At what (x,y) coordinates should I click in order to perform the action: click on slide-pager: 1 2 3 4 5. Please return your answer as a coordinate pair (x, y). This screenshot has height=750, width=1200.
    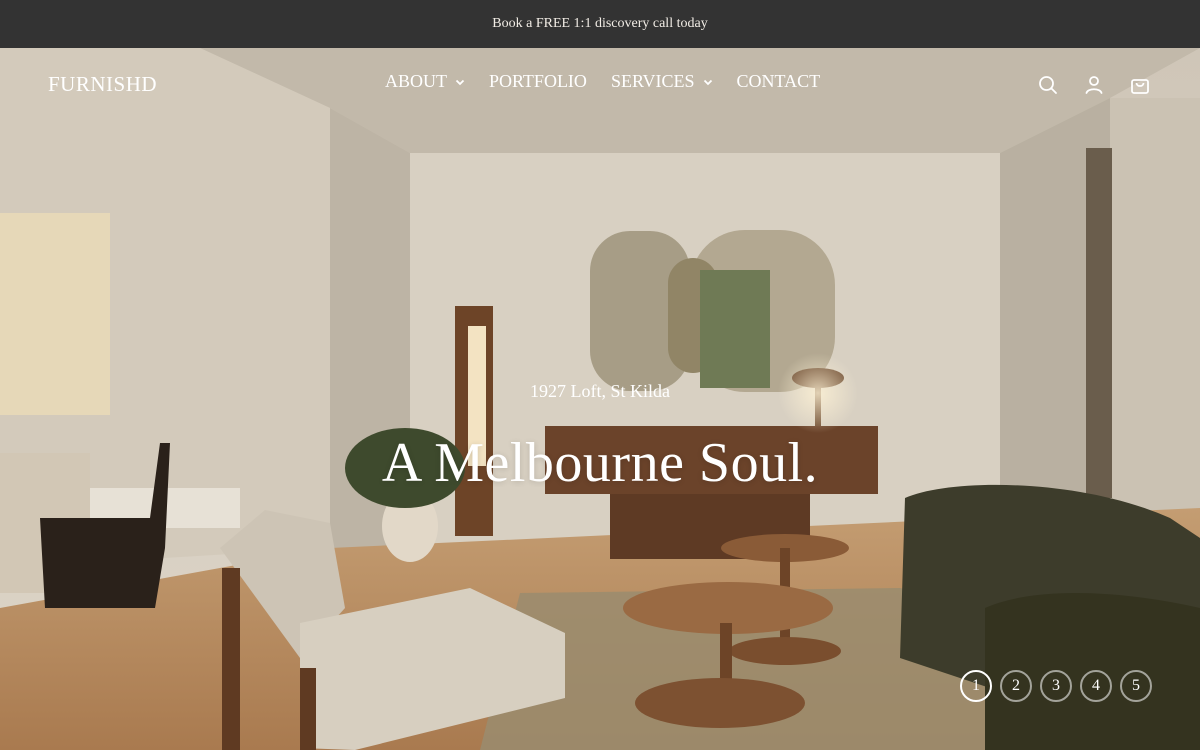
    Looking at the image, I should click on (1056, 686).